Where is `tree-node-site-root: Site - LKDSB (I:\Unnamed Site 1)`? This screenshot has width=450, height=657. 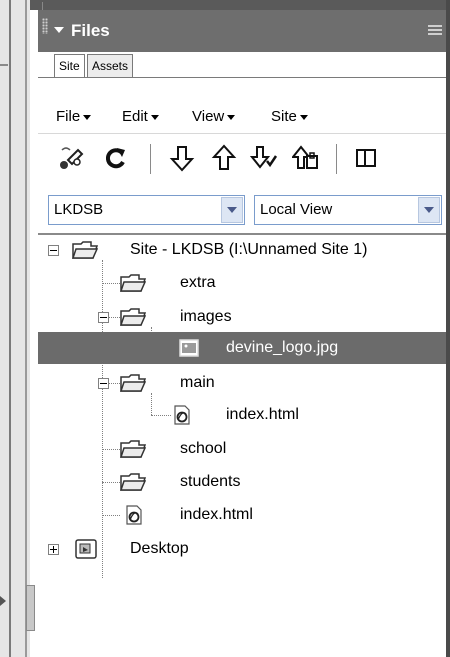 tree-node-site-root: Site - LKDSB (I:\Unnamed Site 1) is located at coordinates (242, 250).